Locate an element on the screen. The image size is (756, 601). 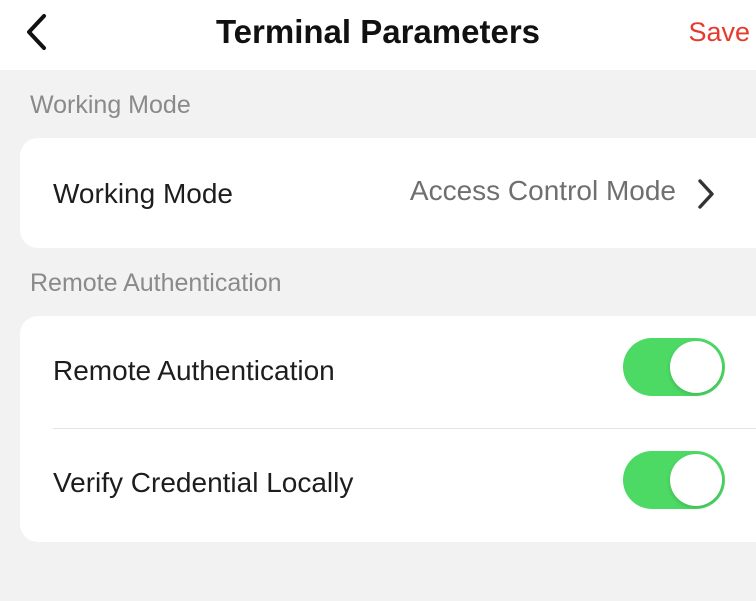
back-button is located at coordinates (49, 32).